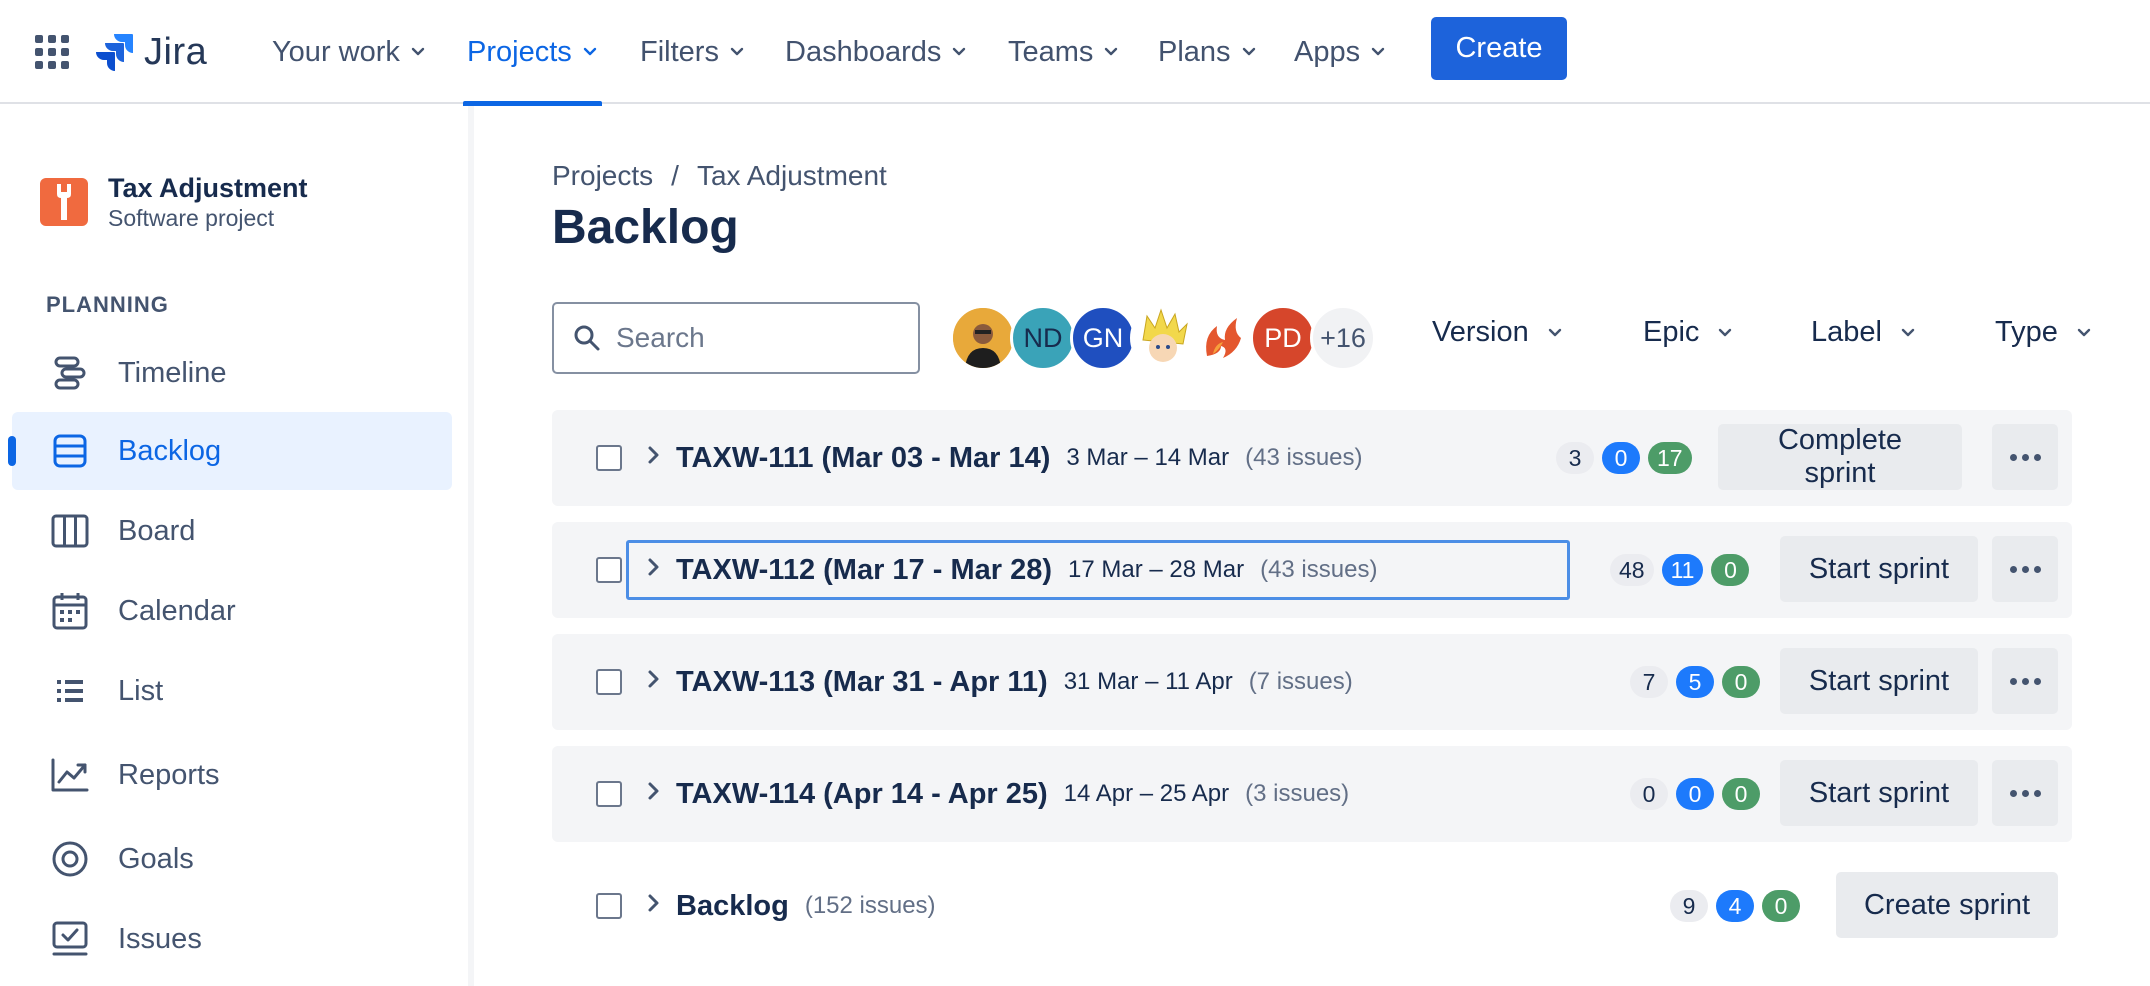  I want to click on nav-projects: Projects, so click(532, 53).